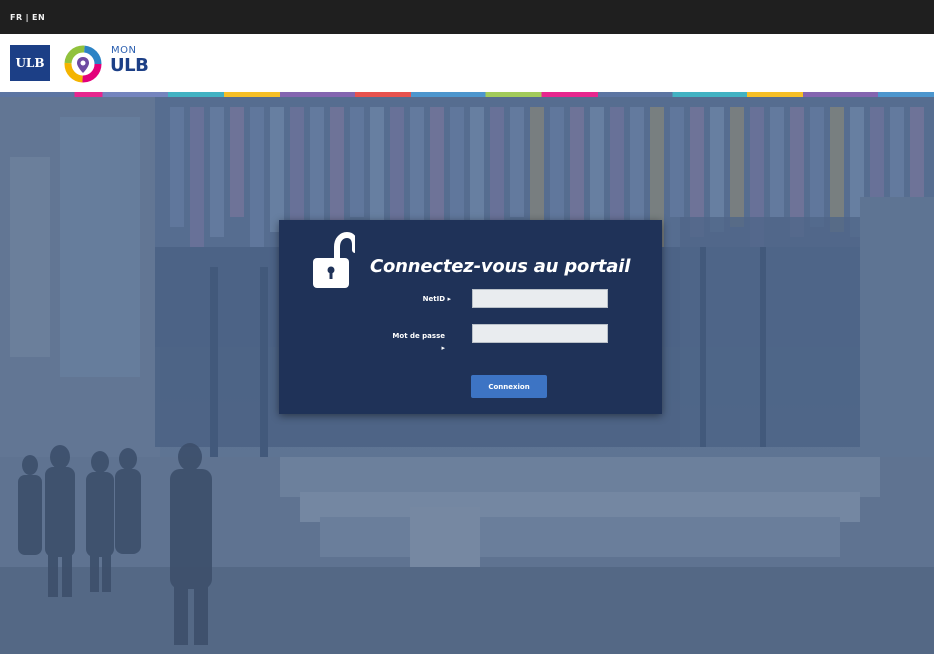  Describe the element at coordinates (540, 333) in the screenshot. I see `password-input` at that location.